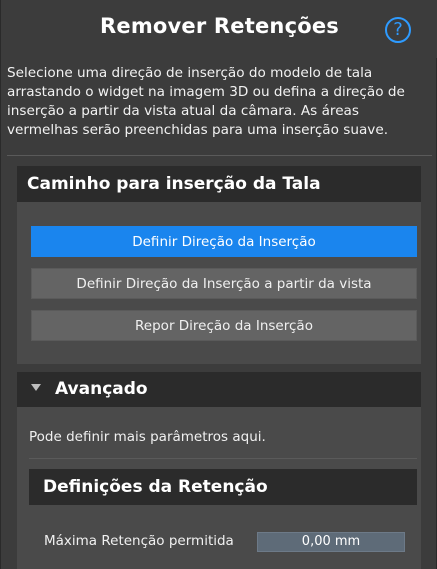 Image resolution: width=437 pixels, height=569 pixels. What do you see at coordinates (174, 184) in the screenshot?
I see `insertion-path-title: Caminho para inserção da Tala` at bounding box center [174, 184].